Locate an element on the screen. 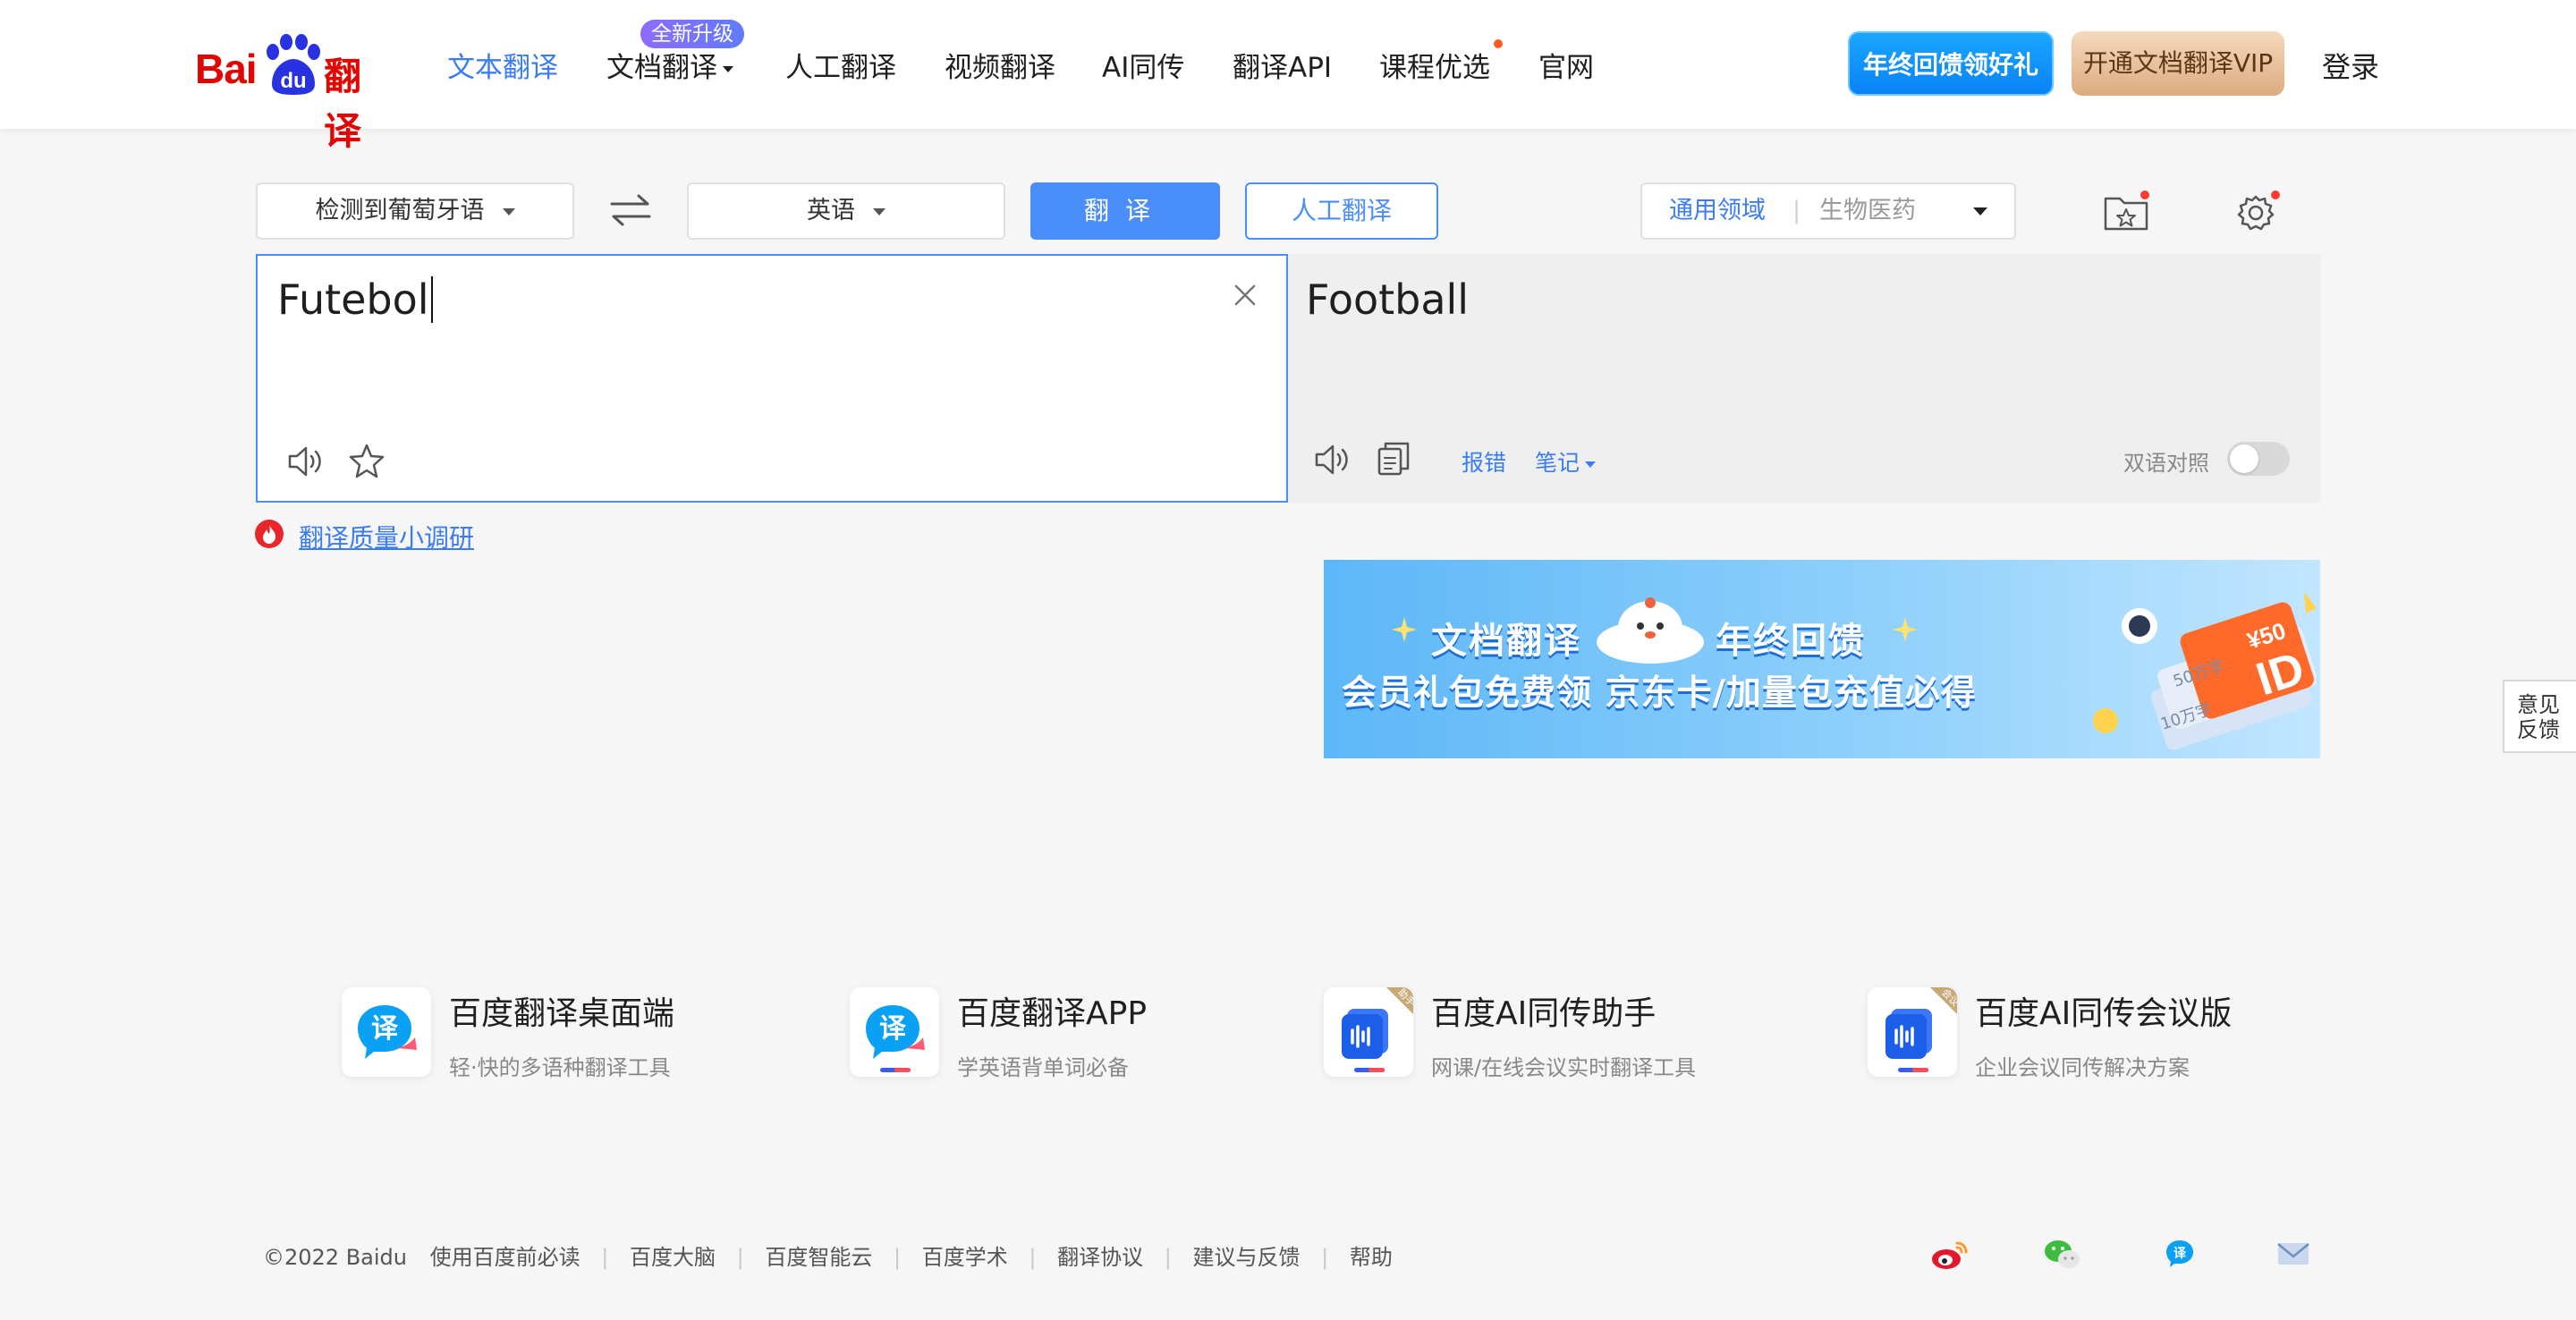 Image resolution: width=2576 pixels, height=1320 pixels. product-subtitle: 企业会议同传解决方案 is located at coordinates (2082, 1067).